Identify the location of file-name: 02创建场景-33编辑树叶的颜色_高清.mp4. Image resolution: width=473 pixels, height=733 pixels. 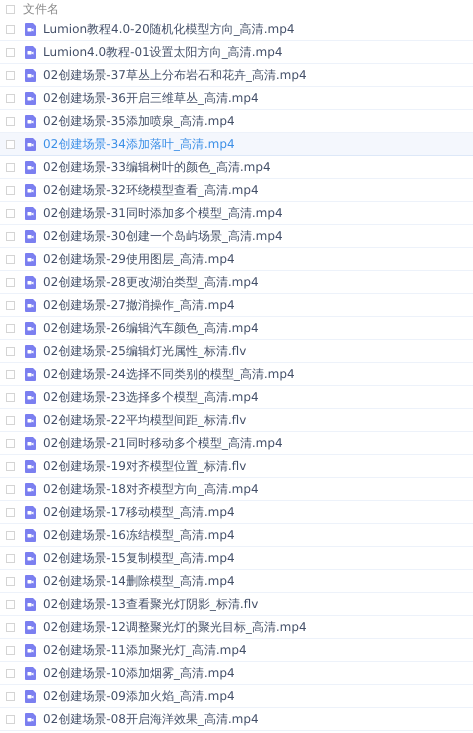
(157, 167).